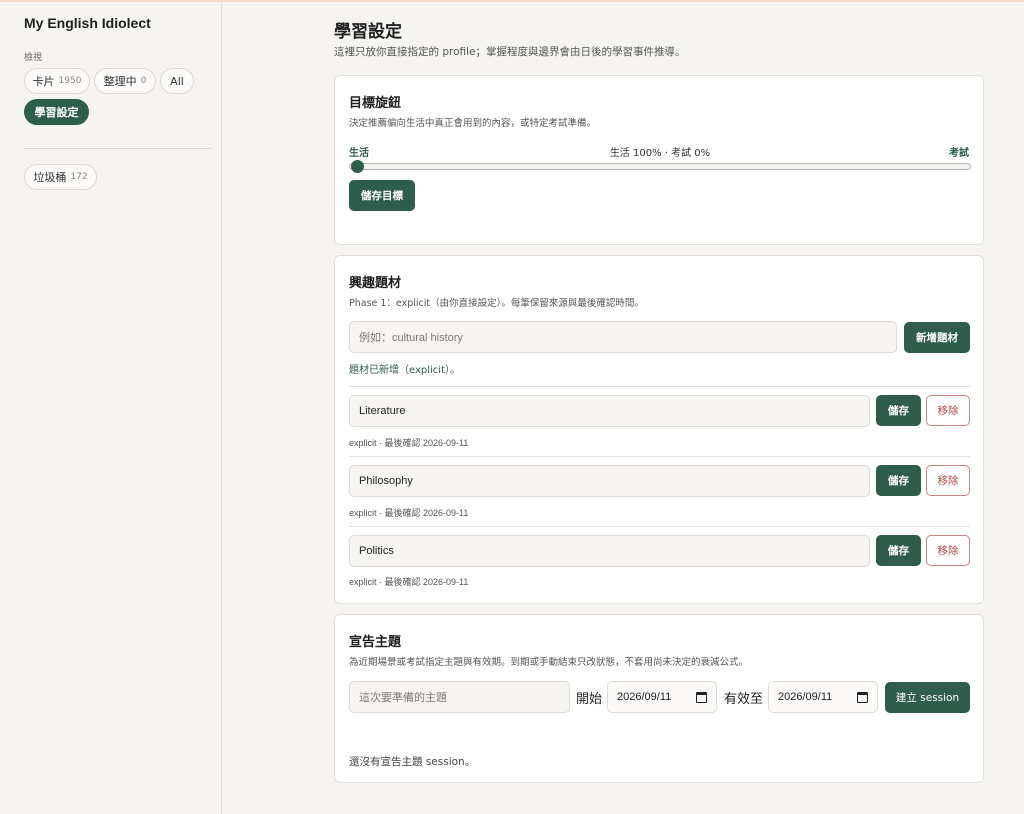  I want to click on chip-label: 垃圾桶, so click(50, 177).